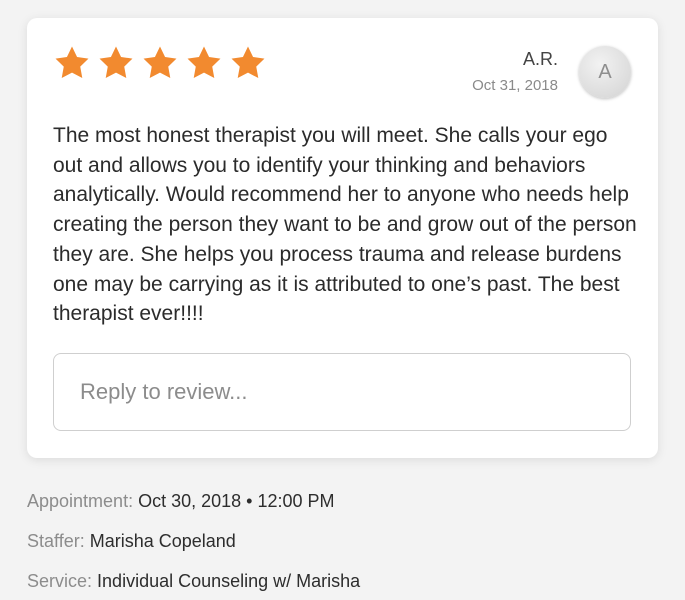 This screenshot has height=600, width=685. What do you see at coordinates (60, 581) in the screenshot?
I see `service-label: Service:` at bounding box center [60, 581].